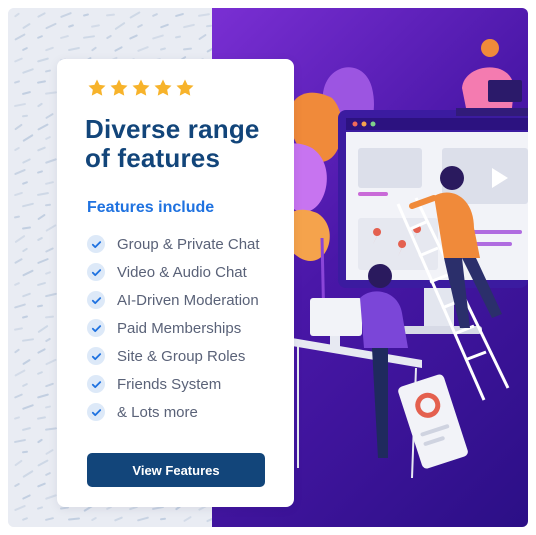 The image size is (536, 535). I want to click on feature-item: AI-Driven Moderation, so click(173, 300).